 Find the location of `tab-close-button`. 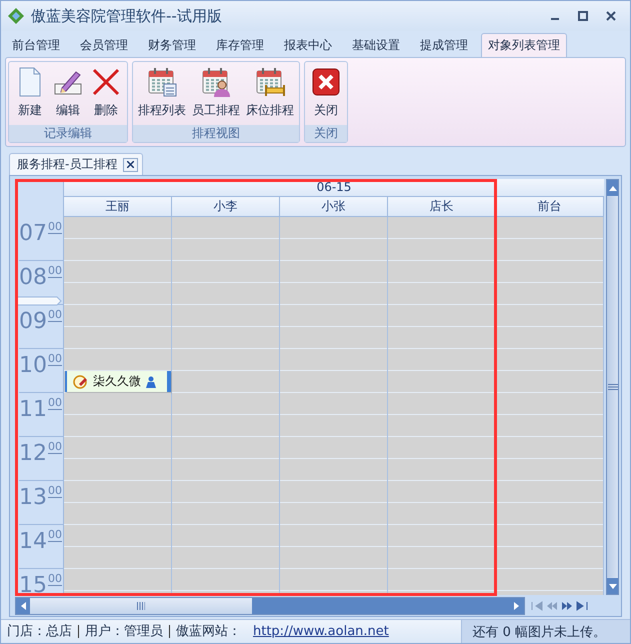

tab-close-button is located at coordinates (130, 165).